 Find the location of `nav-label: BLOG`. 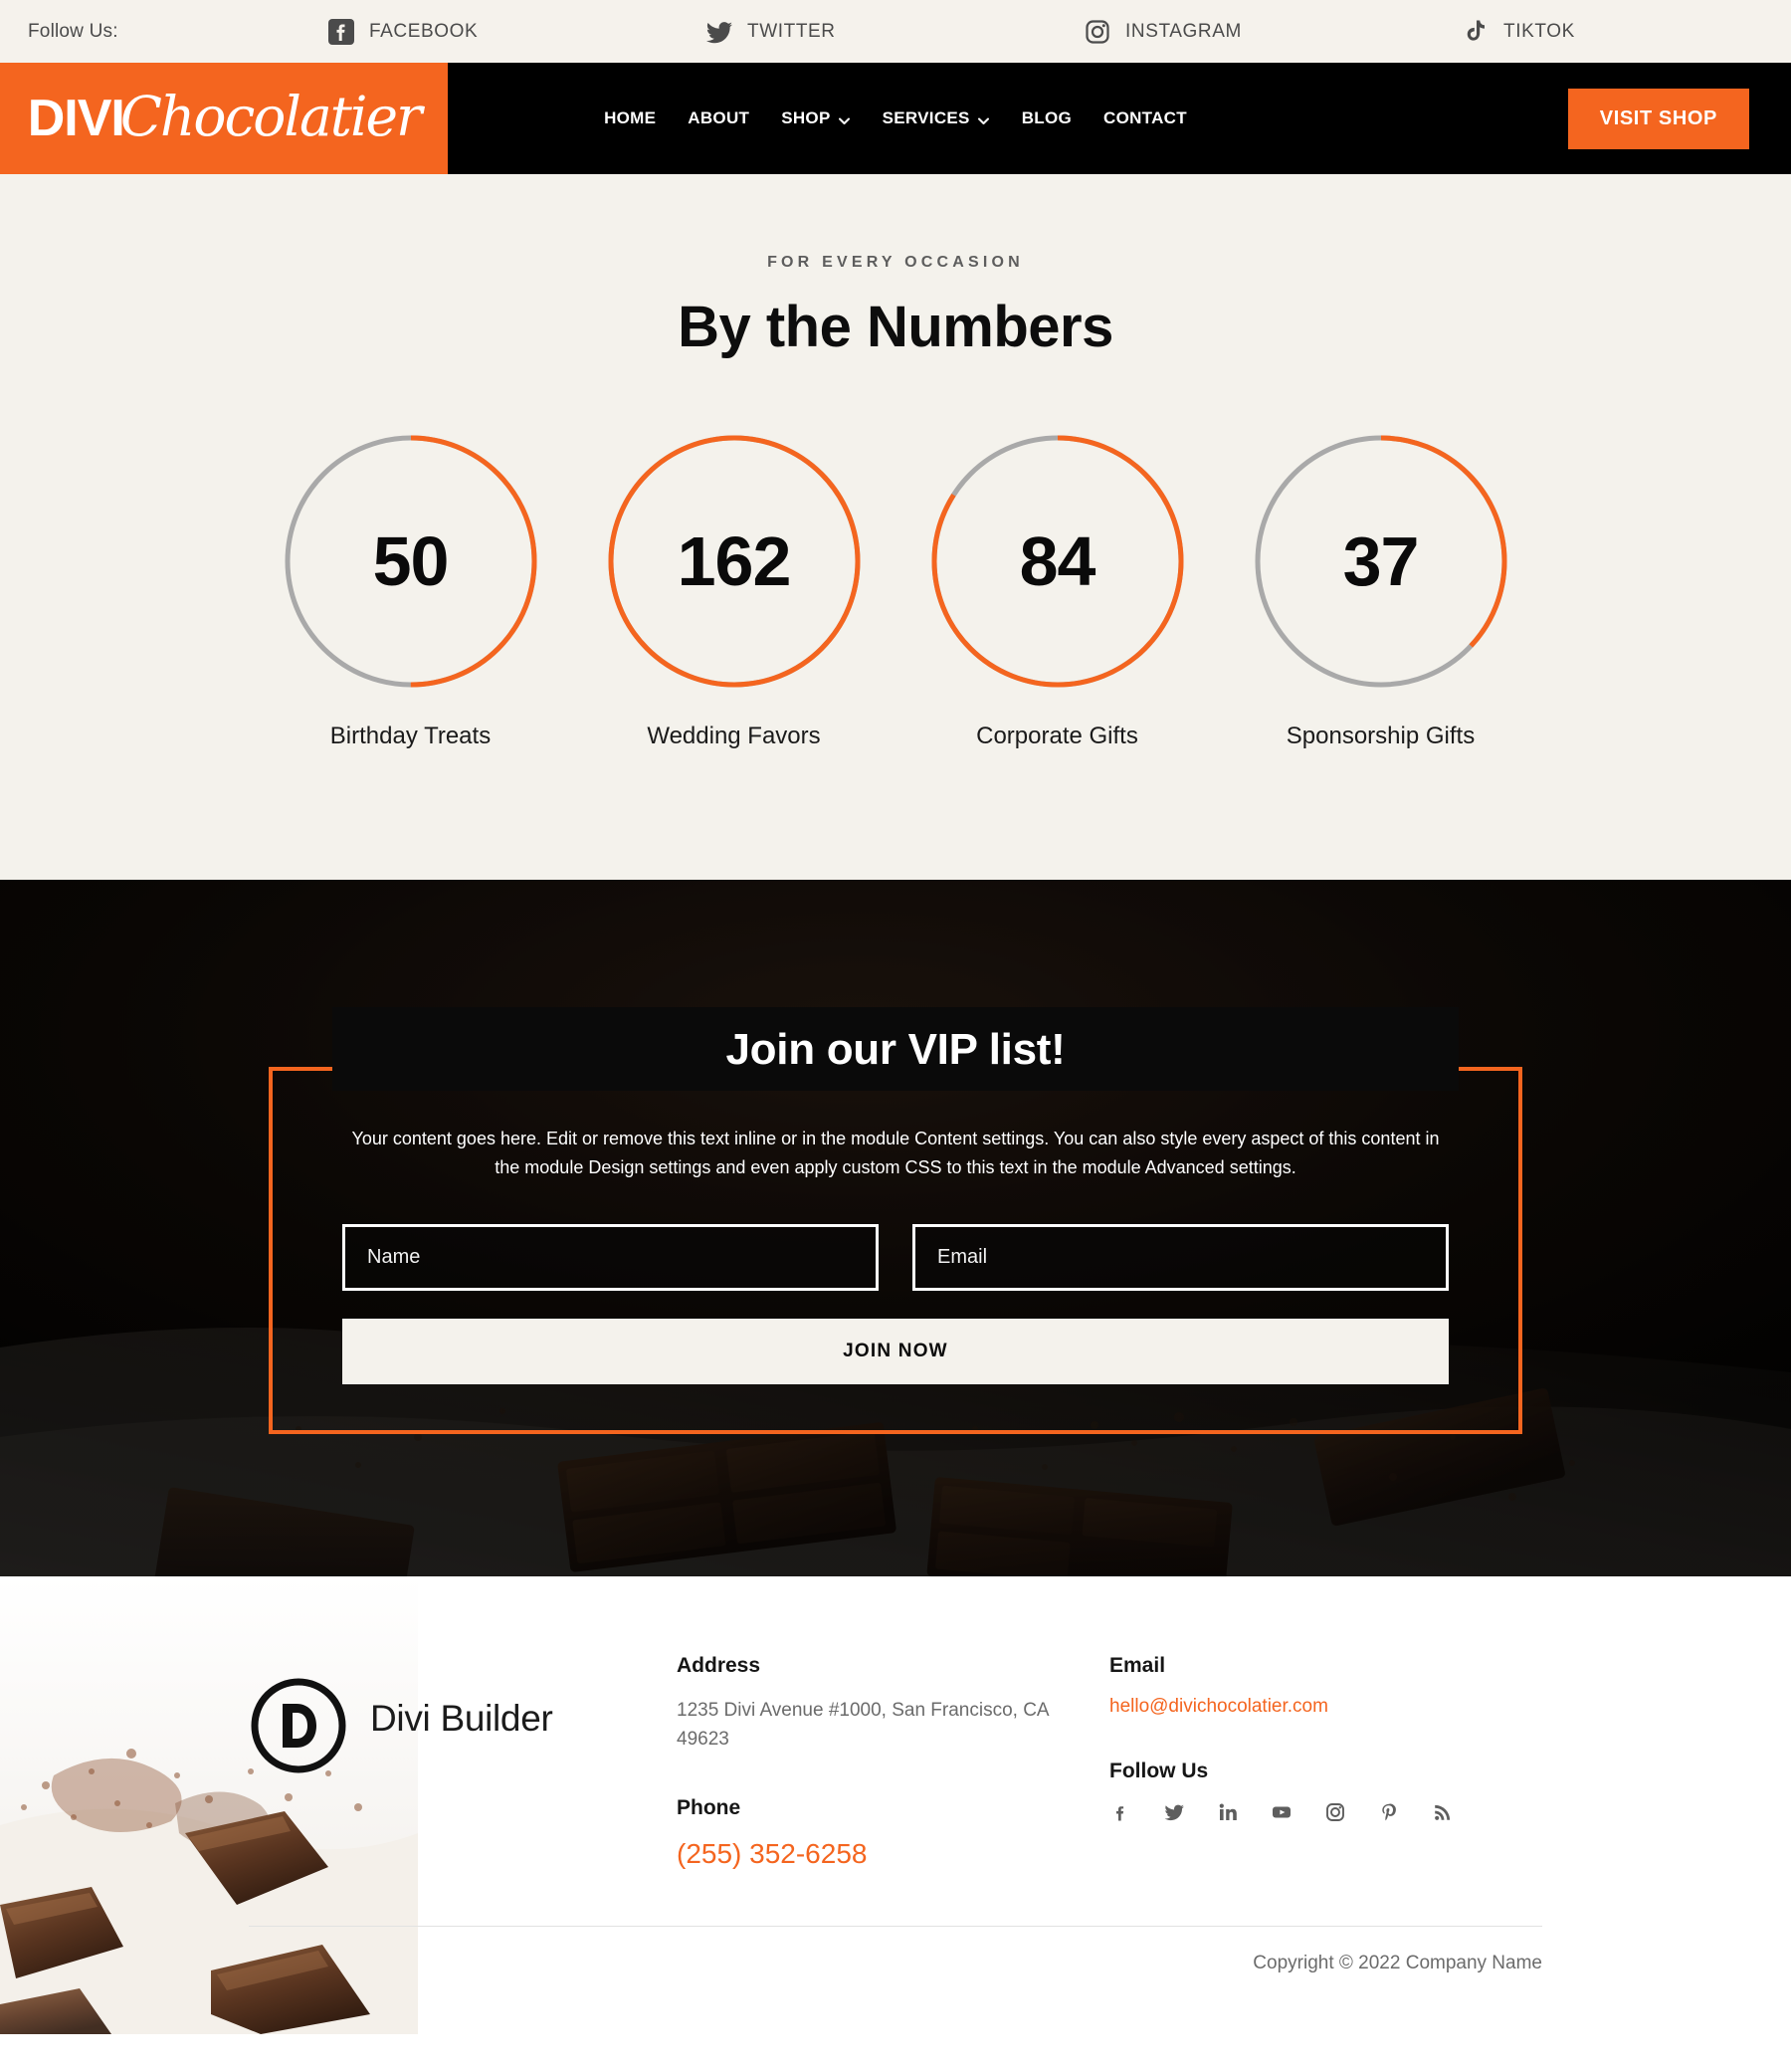

nav-label: BLOG is located at coordinates (1046, 117).